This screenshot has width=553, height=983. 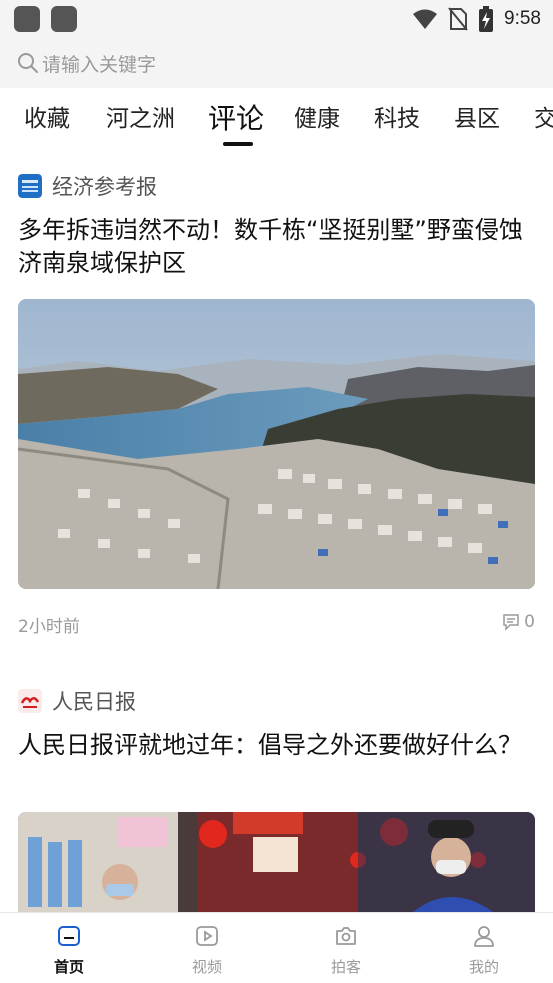 What do you see at coordinates (346, 936) in the screenshot?
I see `camera-icon` at bounding box center [346, 936].